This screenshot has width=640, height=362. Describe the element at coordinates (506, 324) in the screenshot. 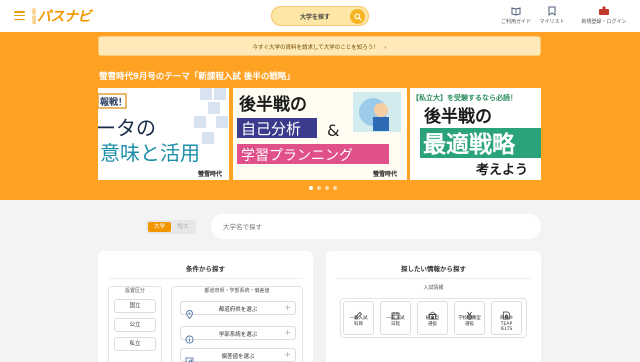

I see `info-item-label: 英検® TEAP IELTS` at that location.